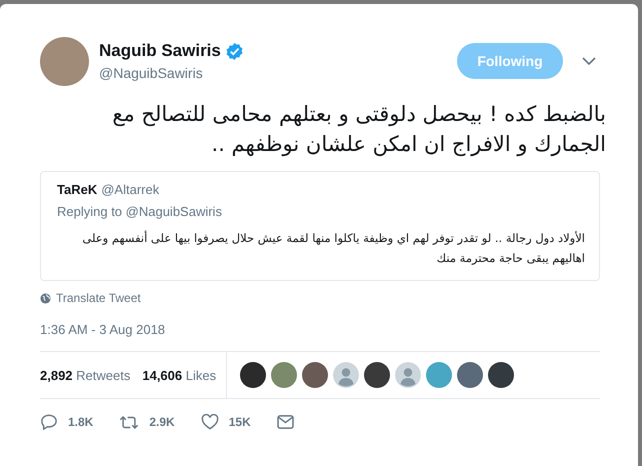 The image size is (642, 466). Describe the element at coordinates (98, 298) in the screenshot. I see `translate-tweet-link: Translate Tweet` at that location.